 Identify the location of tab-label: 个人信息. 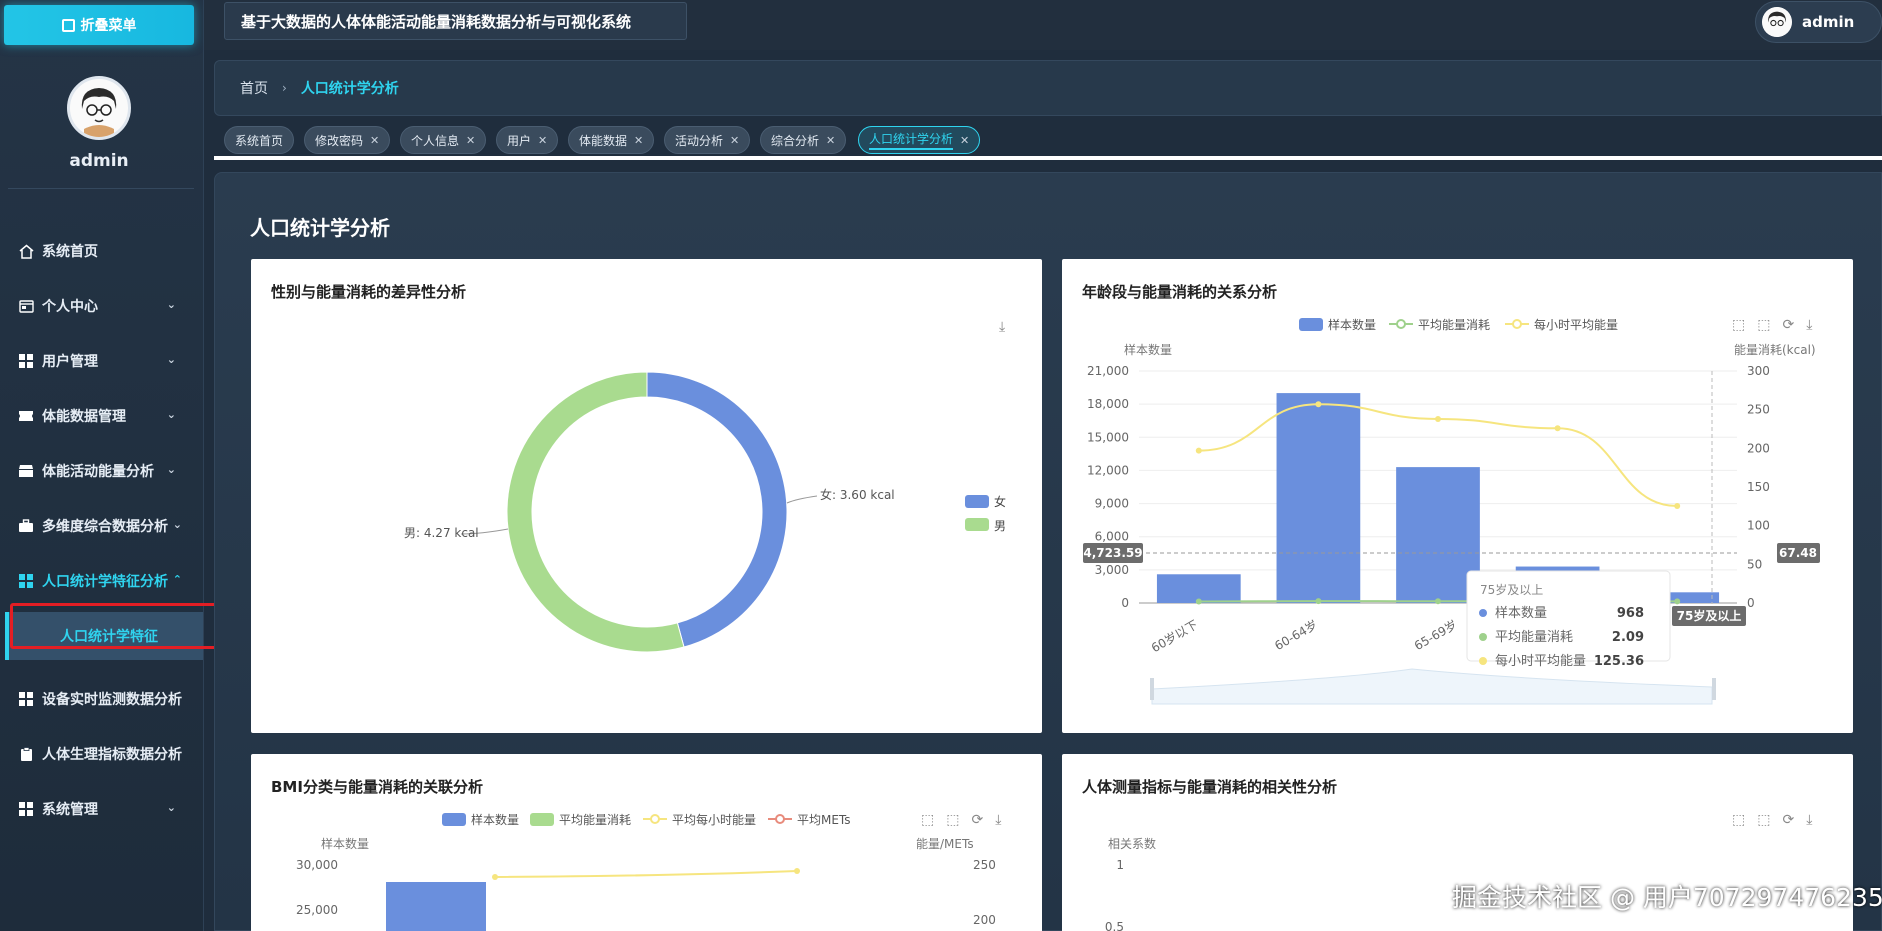
(435, 140).